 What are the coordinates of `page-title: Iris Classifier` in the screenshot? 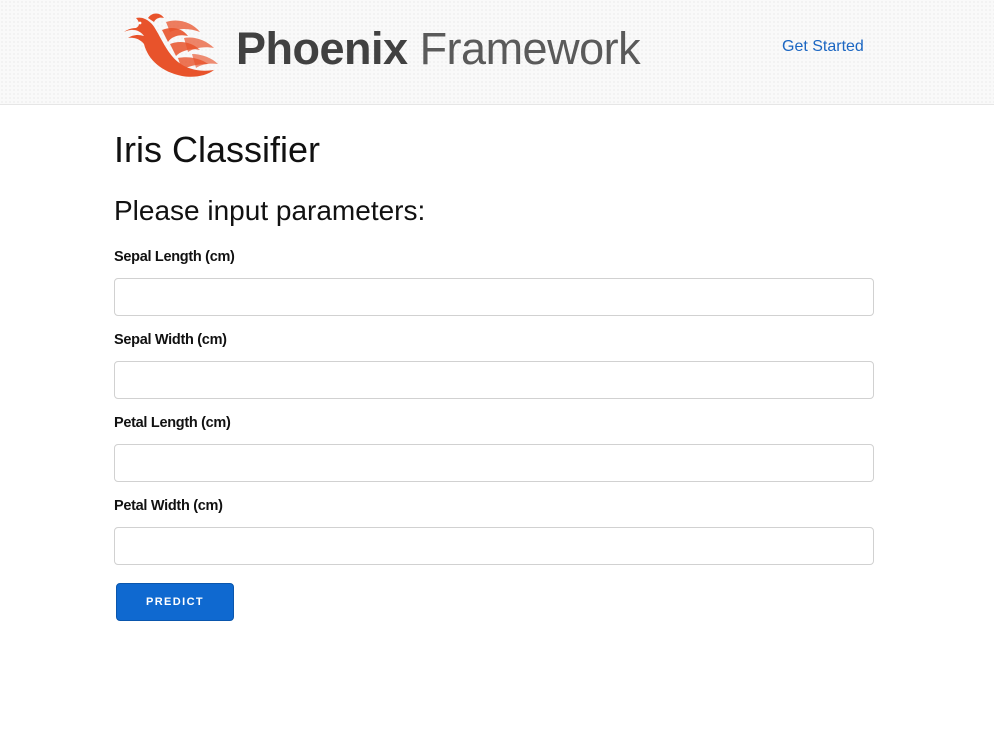 It's located at (217, 149).